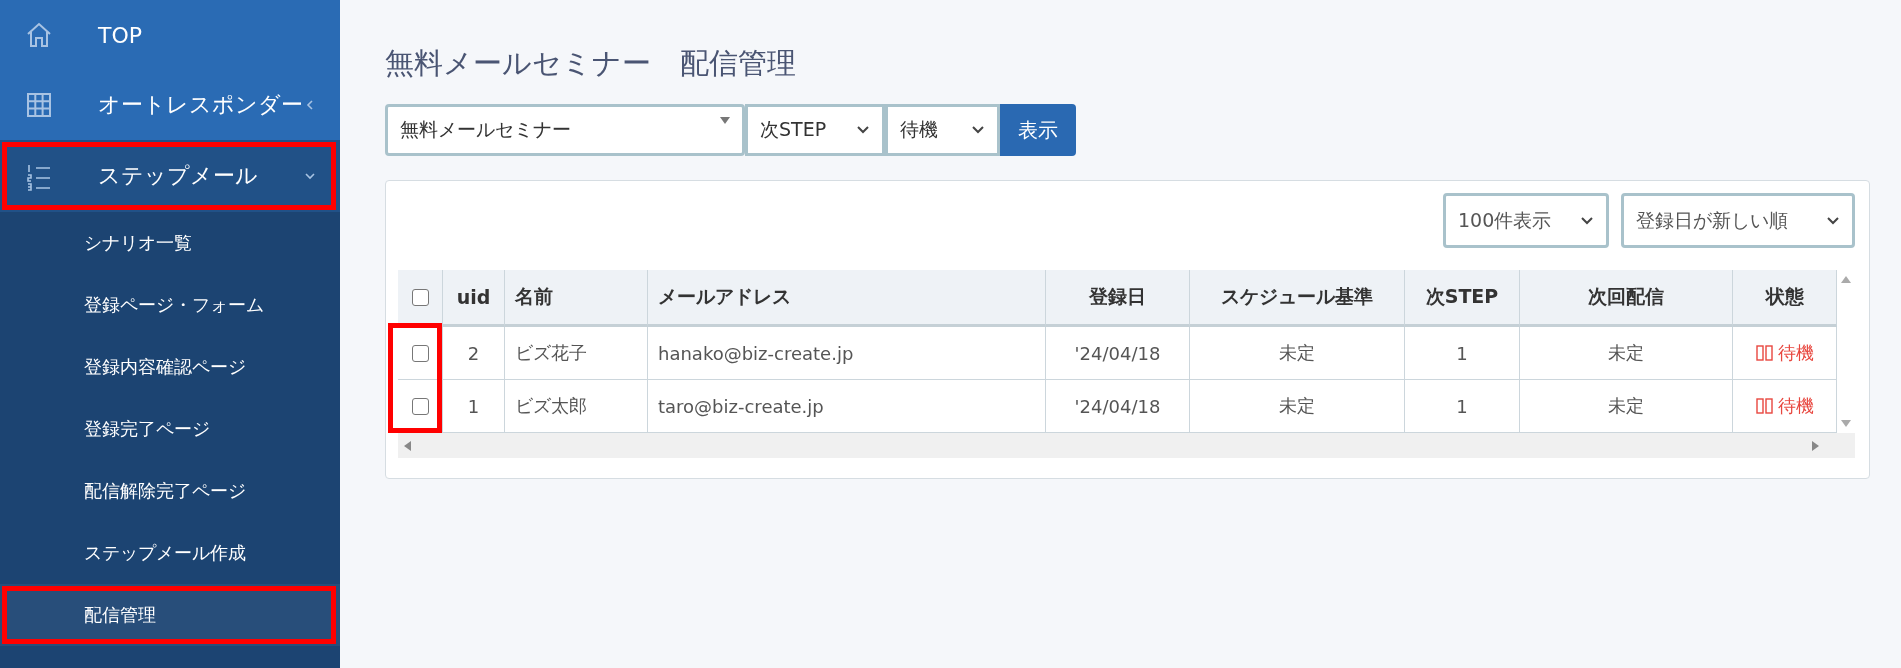 Image resolution: width=1901 pixels, height=668 pixels. Describe the element at coordinates (1815, 445) in the screenshot. I see `scroll-right-icon` at that location.